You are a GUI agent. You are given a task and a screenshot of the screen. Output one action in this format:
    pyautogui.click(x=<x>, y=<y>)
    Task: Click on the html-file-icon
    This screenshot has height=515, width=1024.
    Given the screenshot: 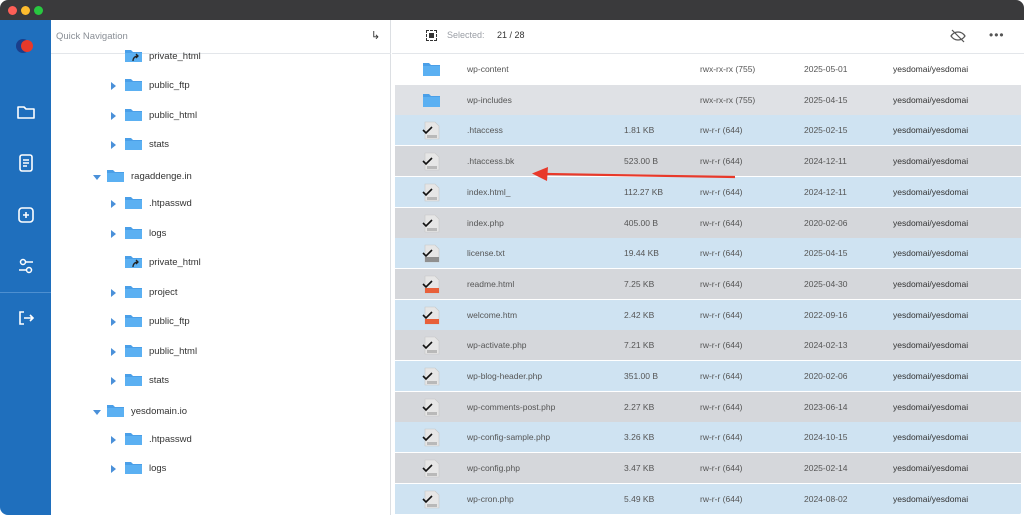 What is the action you would take?
    pyautogui.click(x=431, y=315)
    